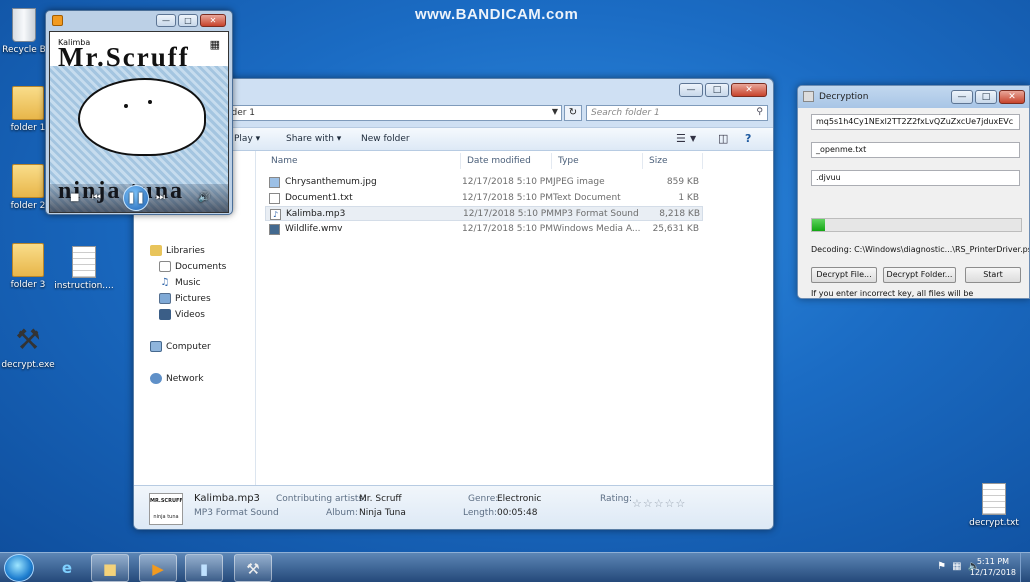 The height and width of the screenshot is (582, 1030). What do you see at coordinates (160, 197) in the screenshot?
I see `next-icon: ⏭` at bounding box center [160, 197].